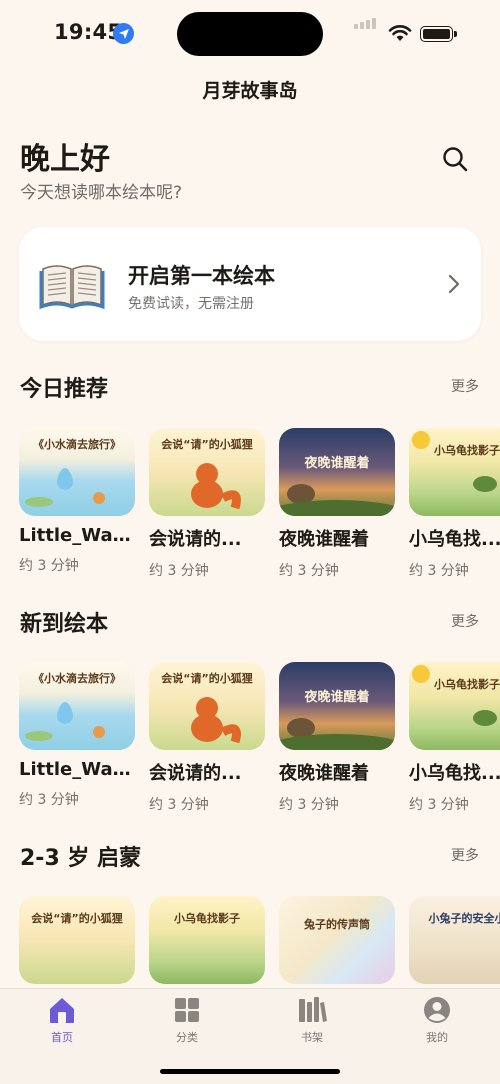 The height and width of the screenshot is (1084, 500). I want to click on search-button, so click(455, 159).